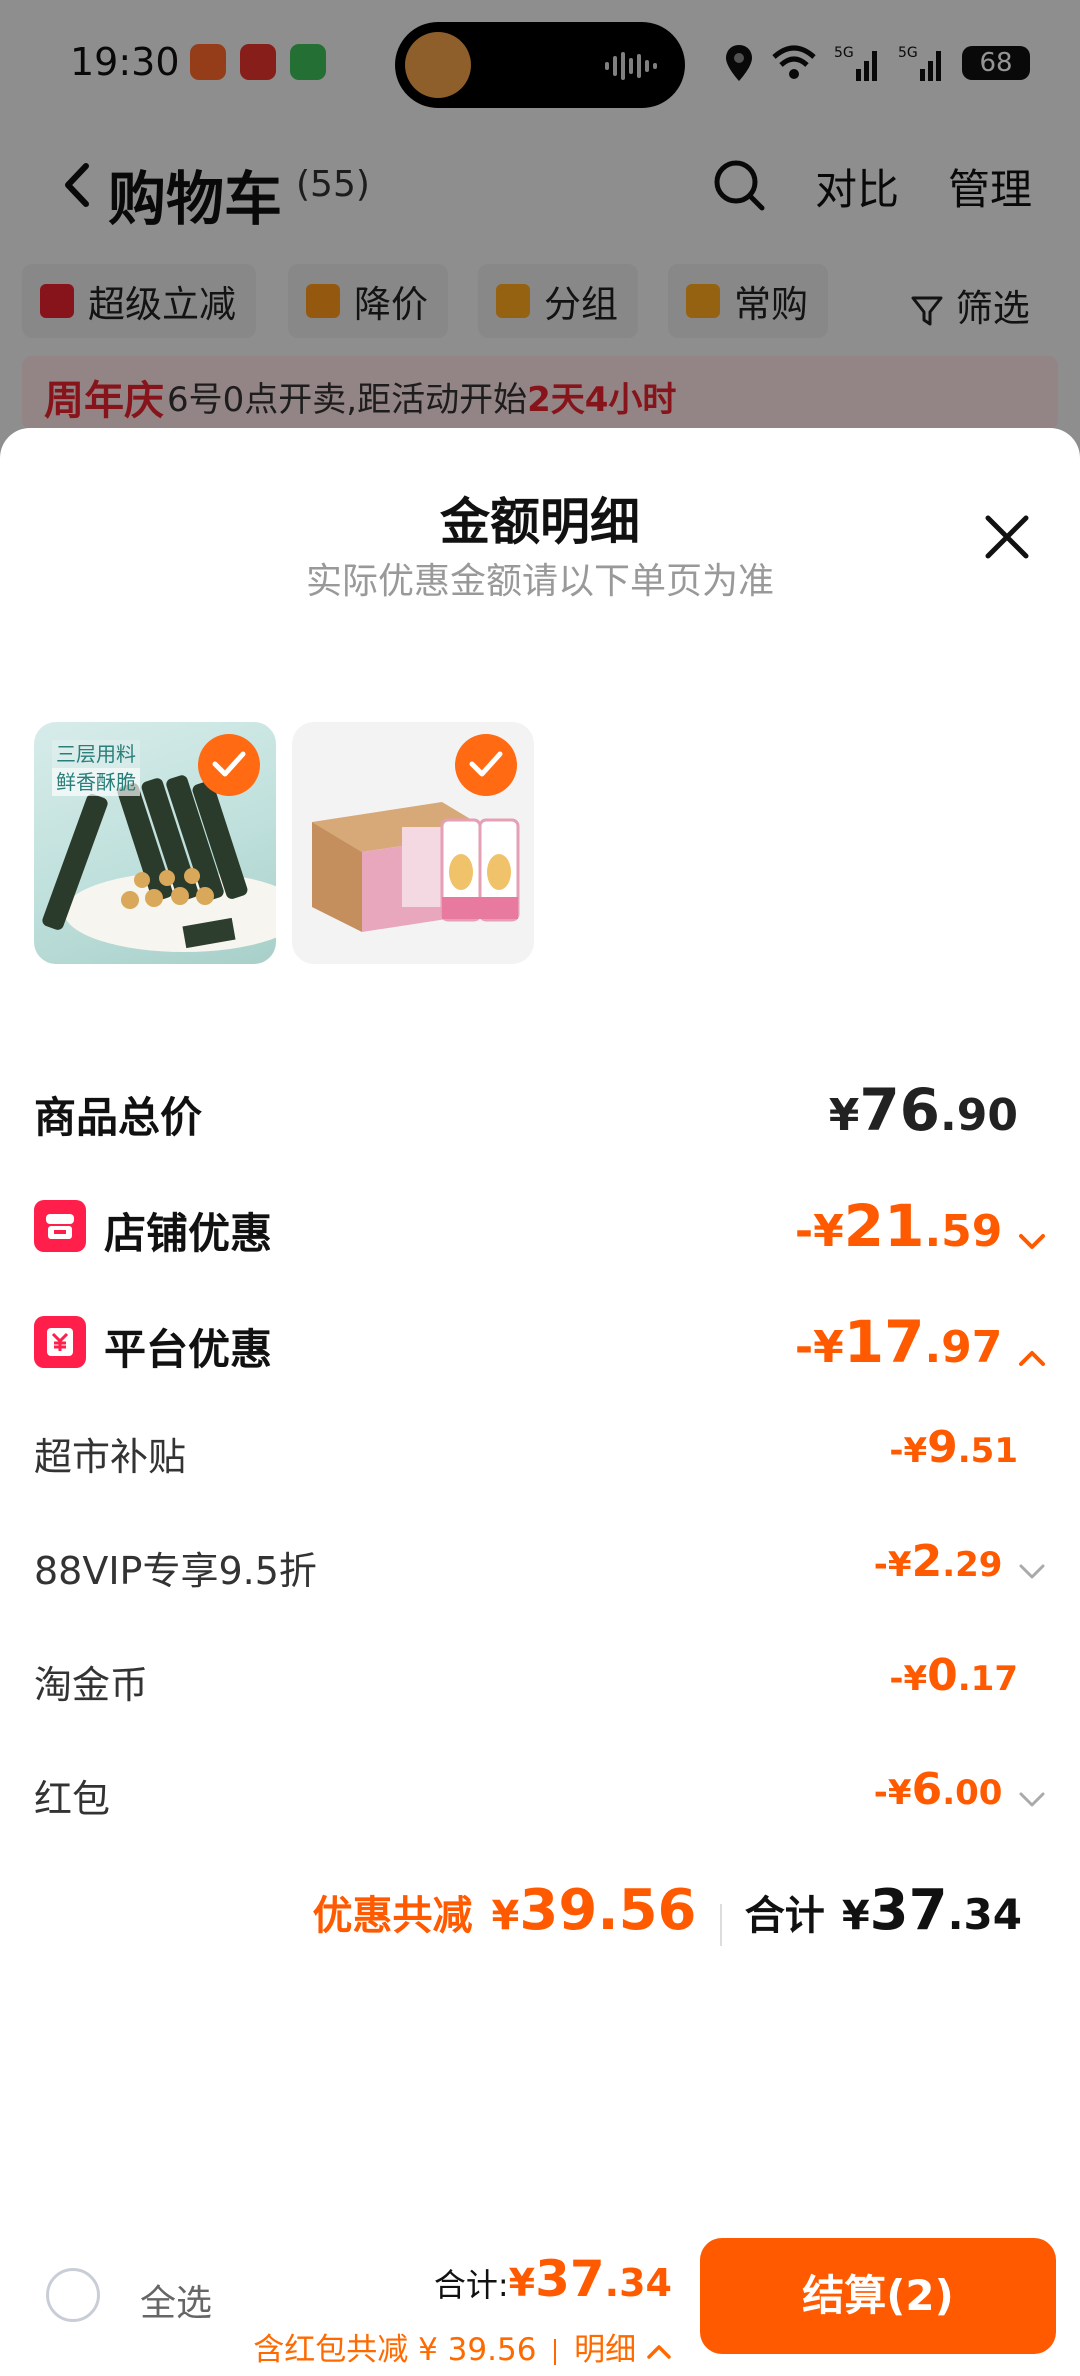 The image size is (1080, 2376). I want to click on item-value: -¥2.29, so click(960, 1561).